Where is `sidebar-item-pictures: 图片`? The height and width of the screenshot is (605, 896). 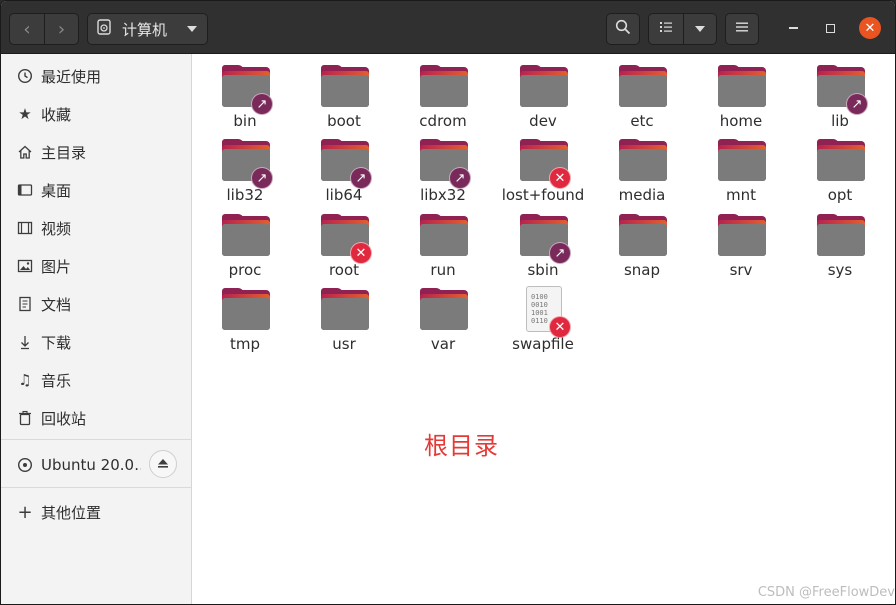 sidebar-item-pictures: 图片 is located at coordinates (96, 266).